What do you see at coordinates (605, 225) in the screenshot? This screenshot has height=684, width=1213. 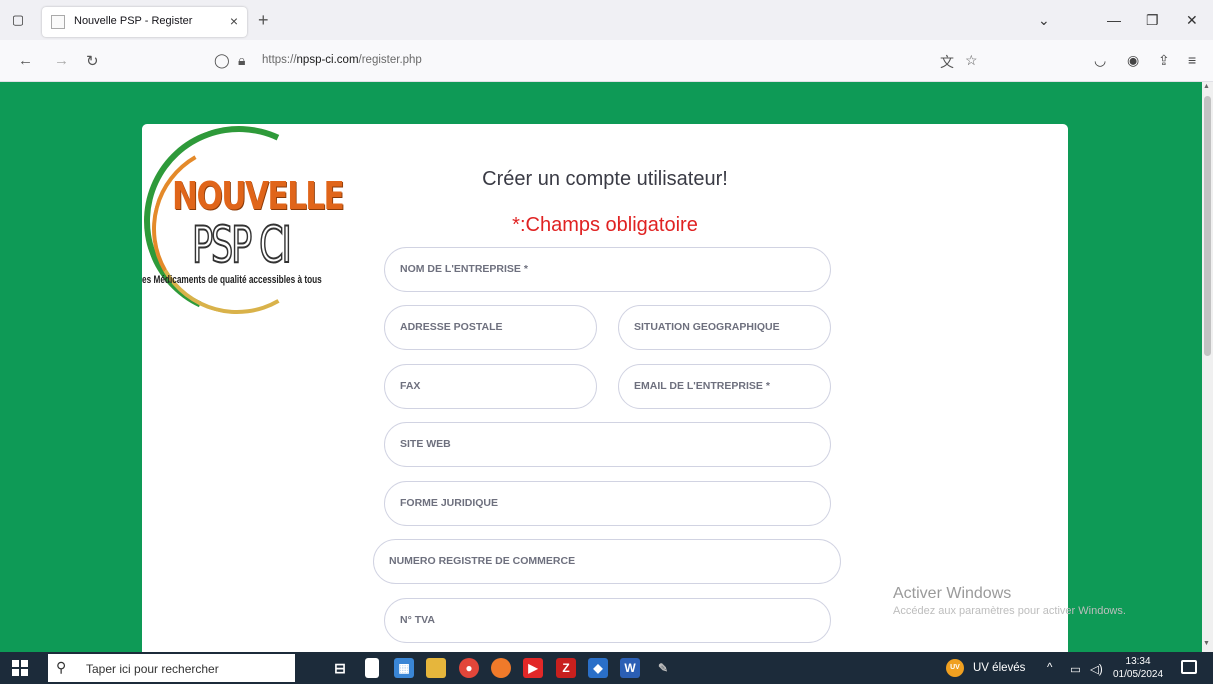 I see `required-fields-note: *:Champs obligatoire` at bounding box center [605, 225].